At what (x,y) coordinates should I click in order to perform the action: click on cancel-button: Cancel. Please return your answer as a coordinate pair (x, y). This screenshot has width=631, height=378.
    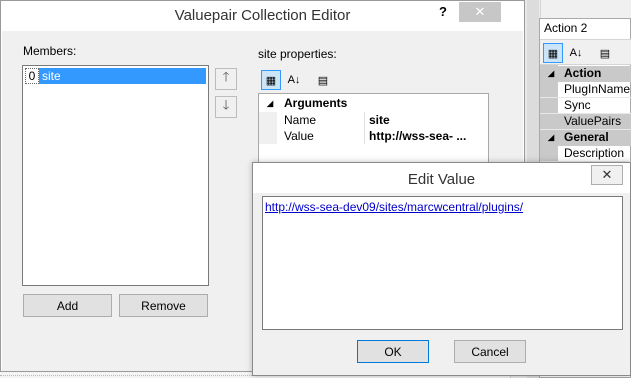
    Looking at the image, I should click on (490, 351).